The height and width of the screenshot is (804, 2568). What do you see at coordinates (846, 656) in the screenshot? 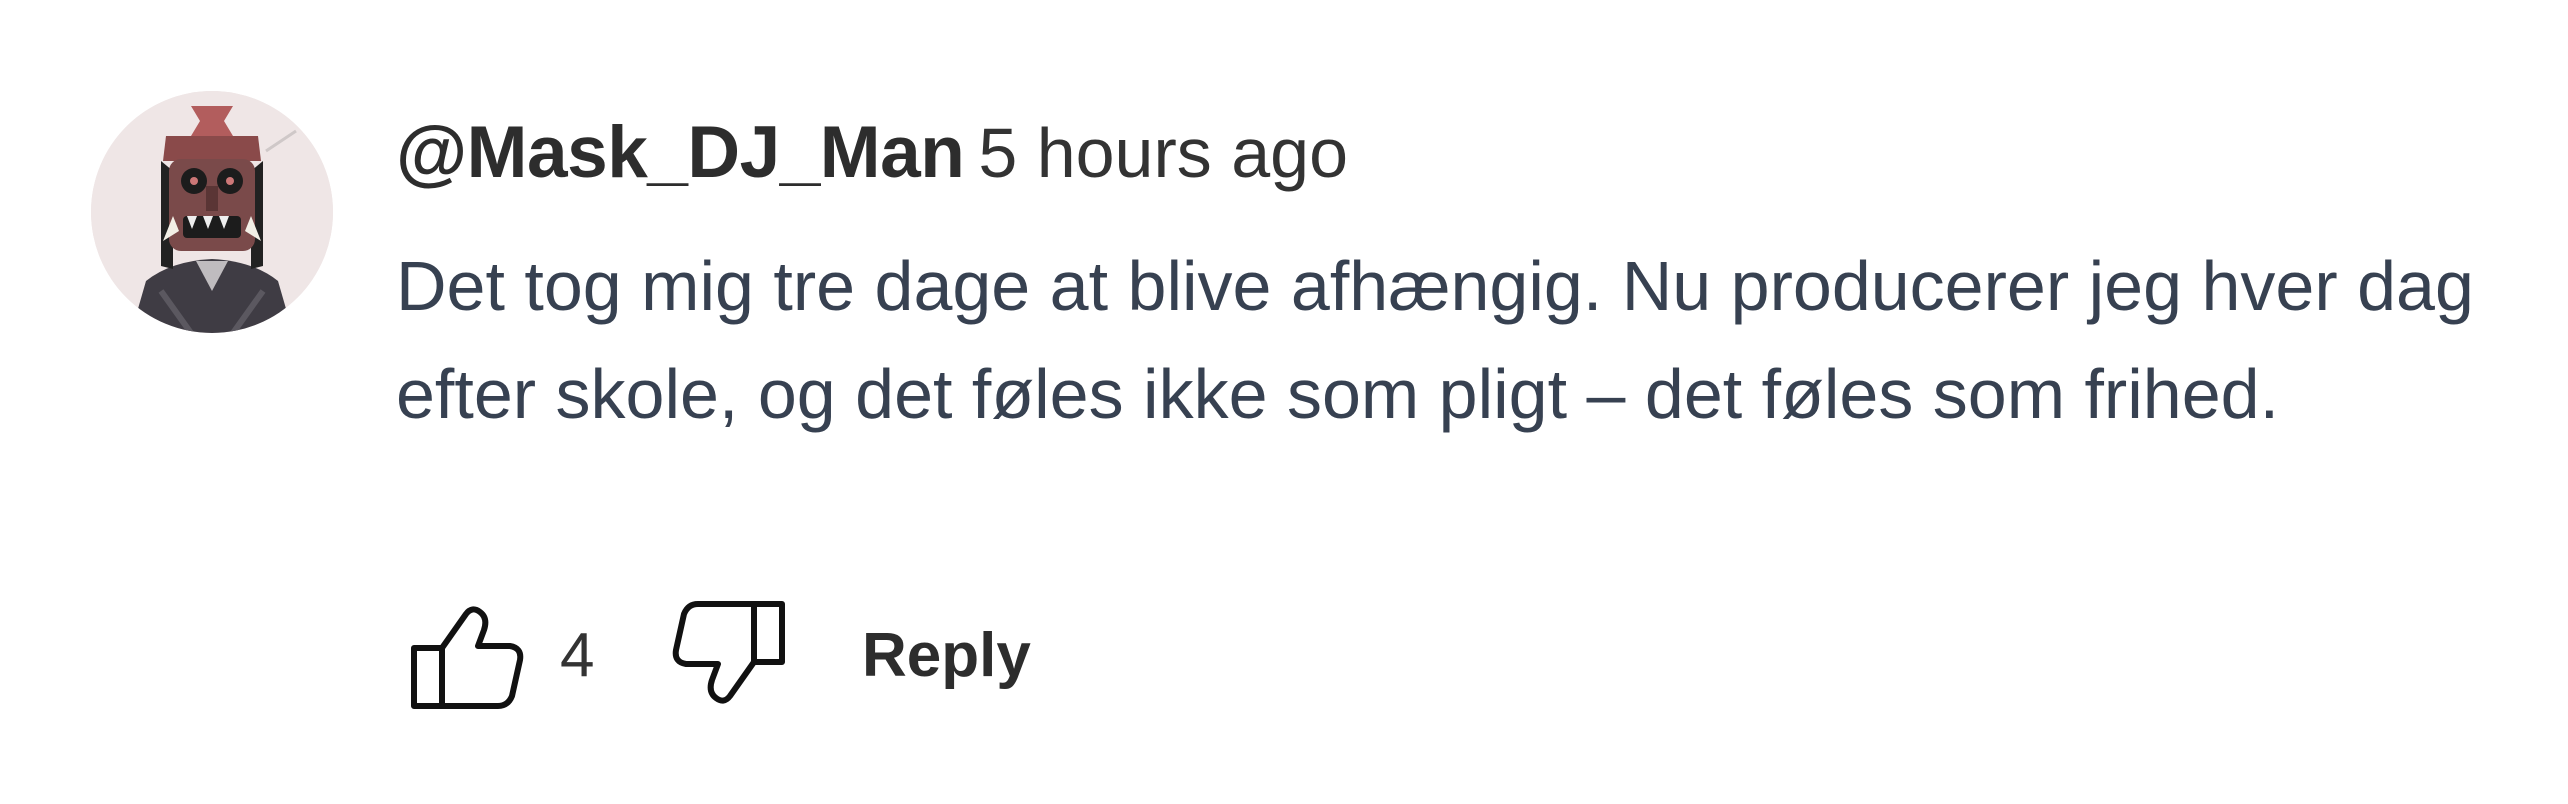
I see `comment-actions: 4 Reply` at bounding box center [846, 656].